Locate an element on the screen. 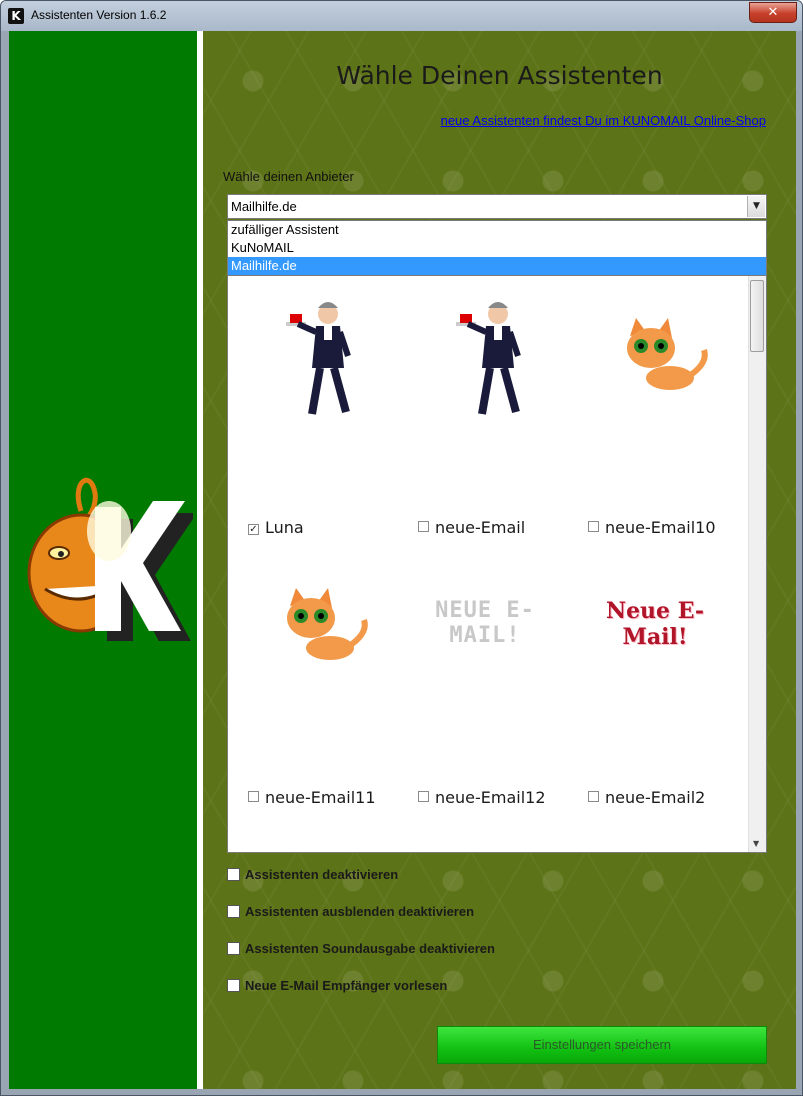 This screenshot has height=1096, width=803. option-label: Assistenten deaktivieren is located at coordinates (322, 874).